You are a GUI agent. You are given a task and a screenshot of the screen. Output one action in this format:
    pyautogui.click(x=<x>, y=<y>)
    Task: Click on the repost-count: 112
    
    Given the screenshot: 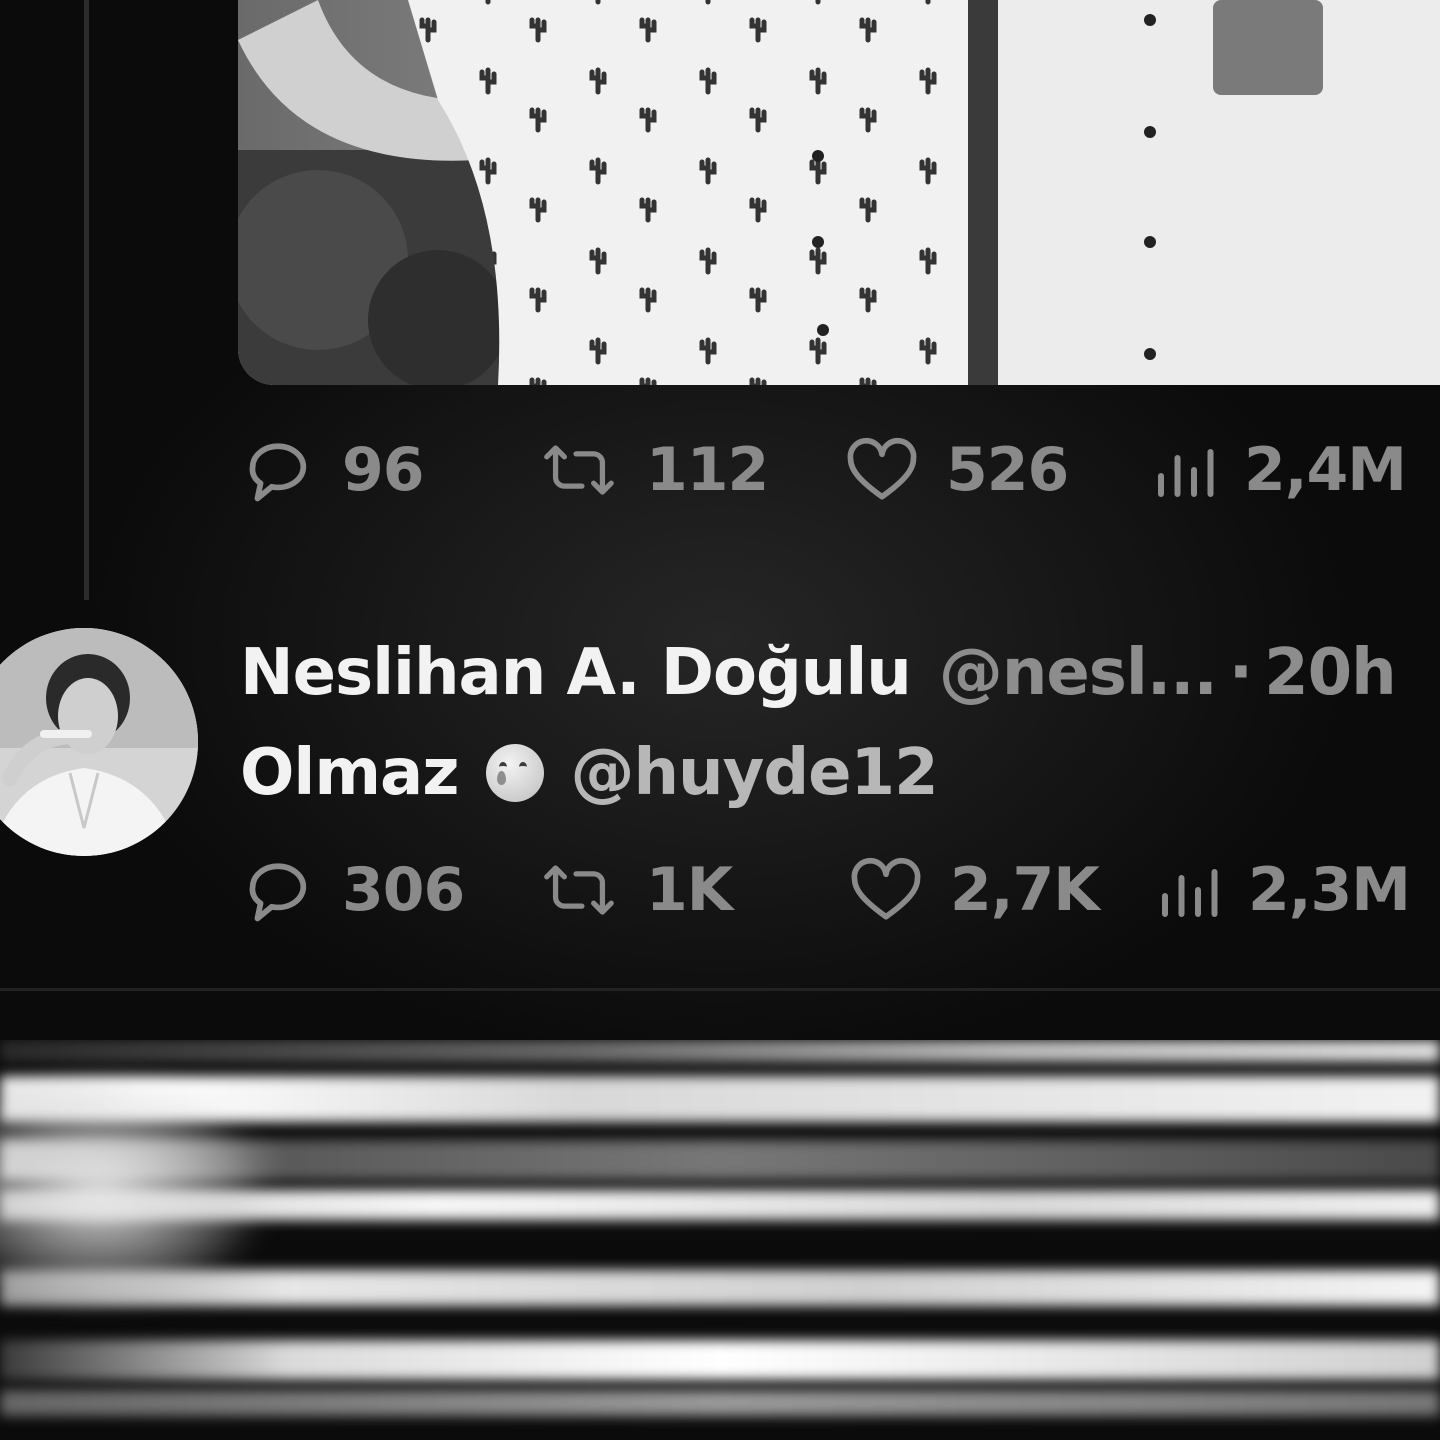 What is the action you would take?
    pyautogui.click(x=707, y=470)
    